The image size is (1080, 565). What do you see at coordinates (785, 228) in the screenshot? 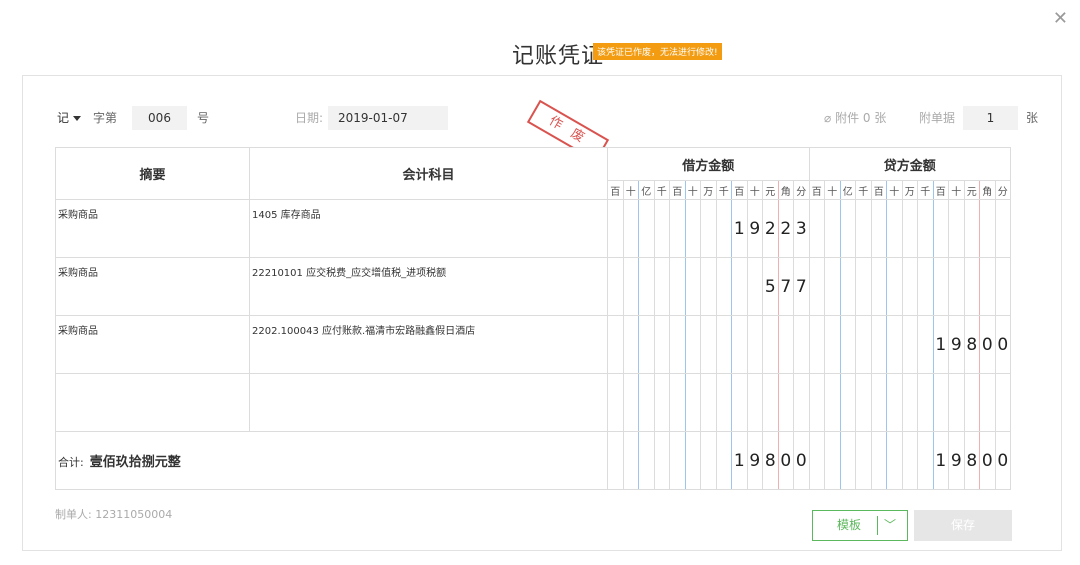
I see `debit-digit-cell: 2` at bounding box center [785, 228].